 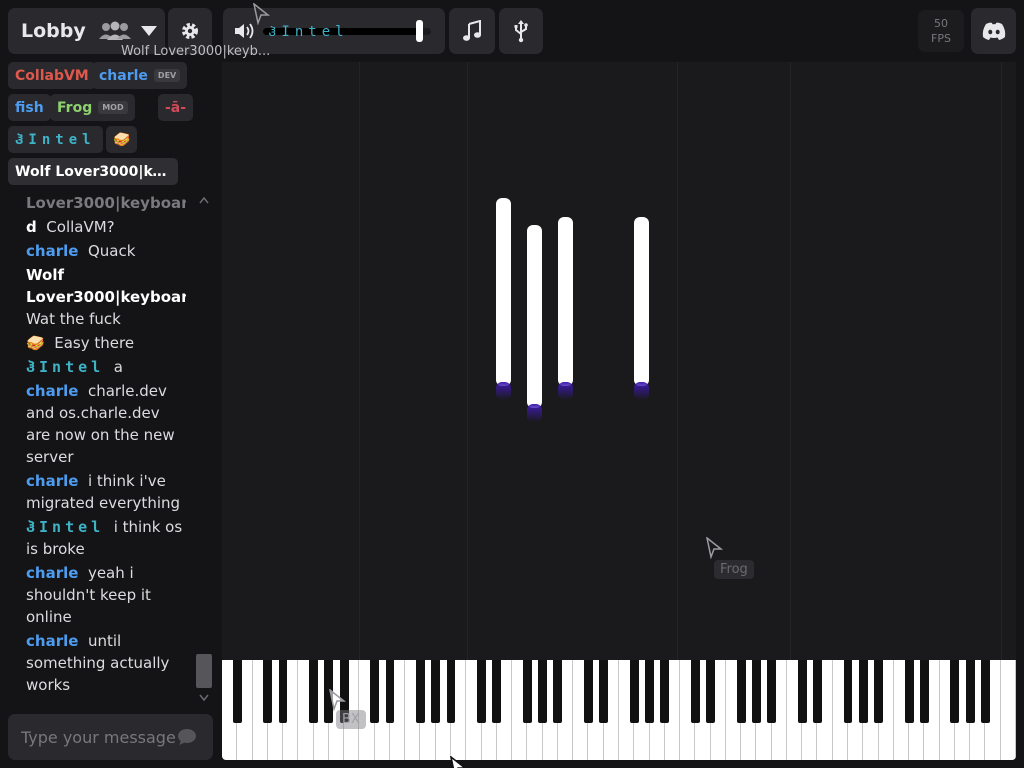 I want to click on user-chip-name: CollabVM, so click(x=52, y=75).